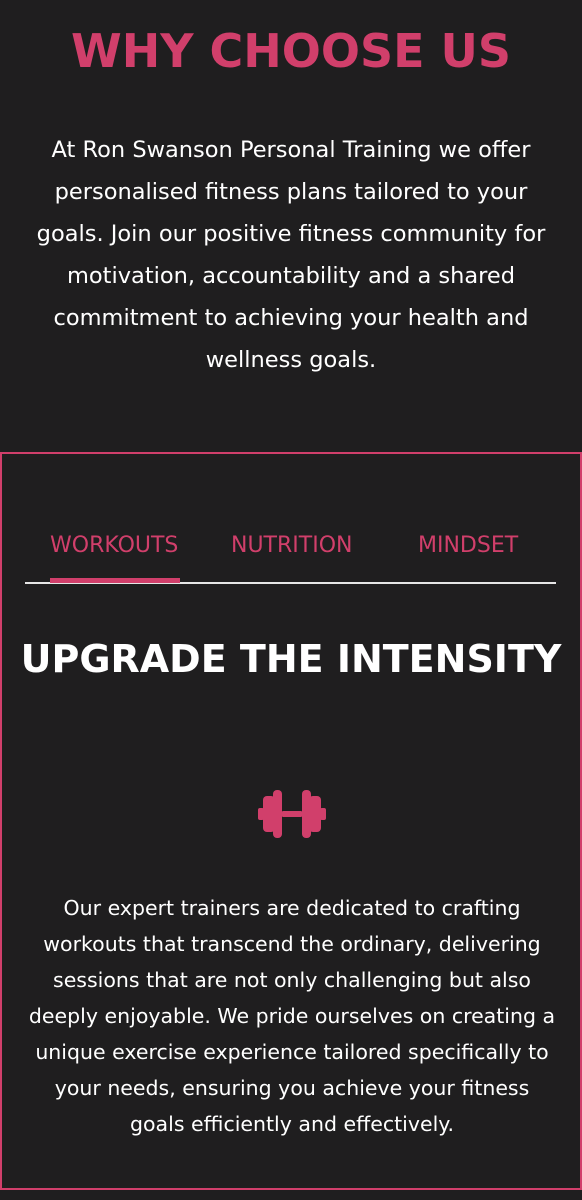 The width and height of the screenshot is (582, 1200). What do you see at coordinates (114, 546) in the screenshot?
I see `tab-workouts: WORKOUTS` at bounding box center [114, 546].